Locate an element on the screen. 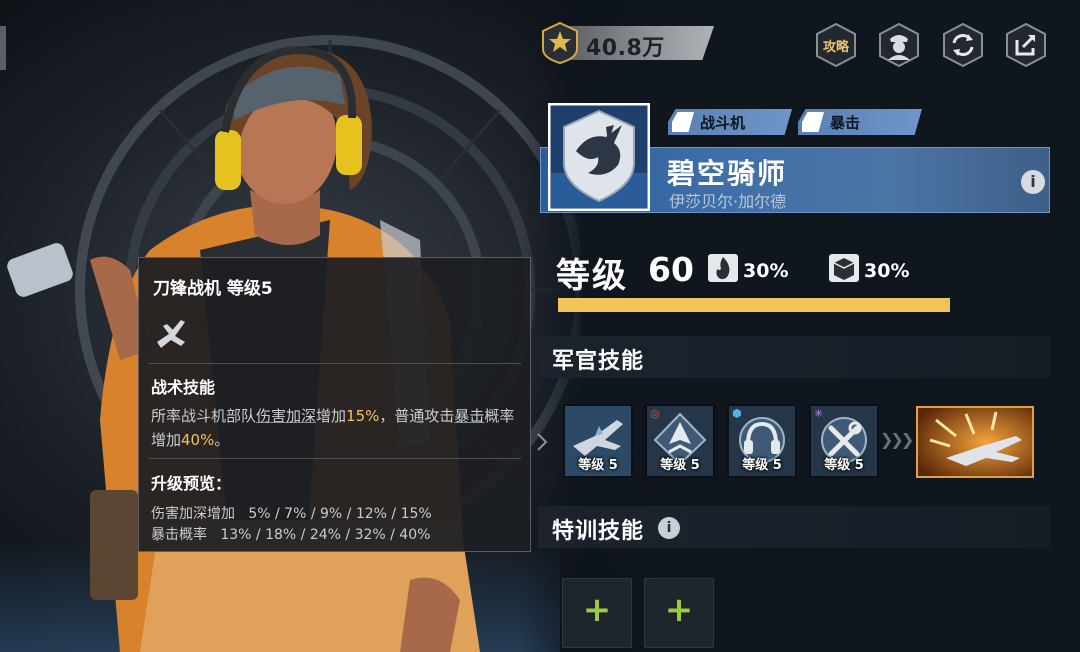 Image resolution: width=1080 pixels, height=652 pixels. gear-badge-icon: ⬢ is located at coordinates (737, 413).